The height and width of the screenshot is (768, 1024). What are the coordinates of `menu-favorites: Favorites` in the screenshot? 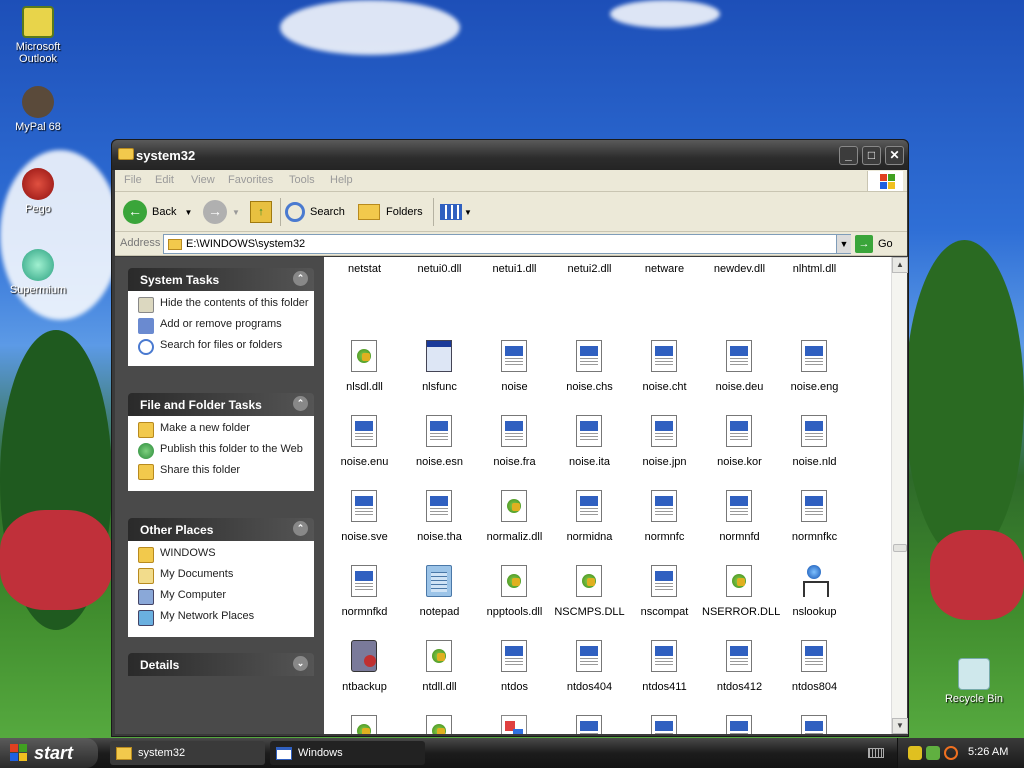 It's located at (250, 180).